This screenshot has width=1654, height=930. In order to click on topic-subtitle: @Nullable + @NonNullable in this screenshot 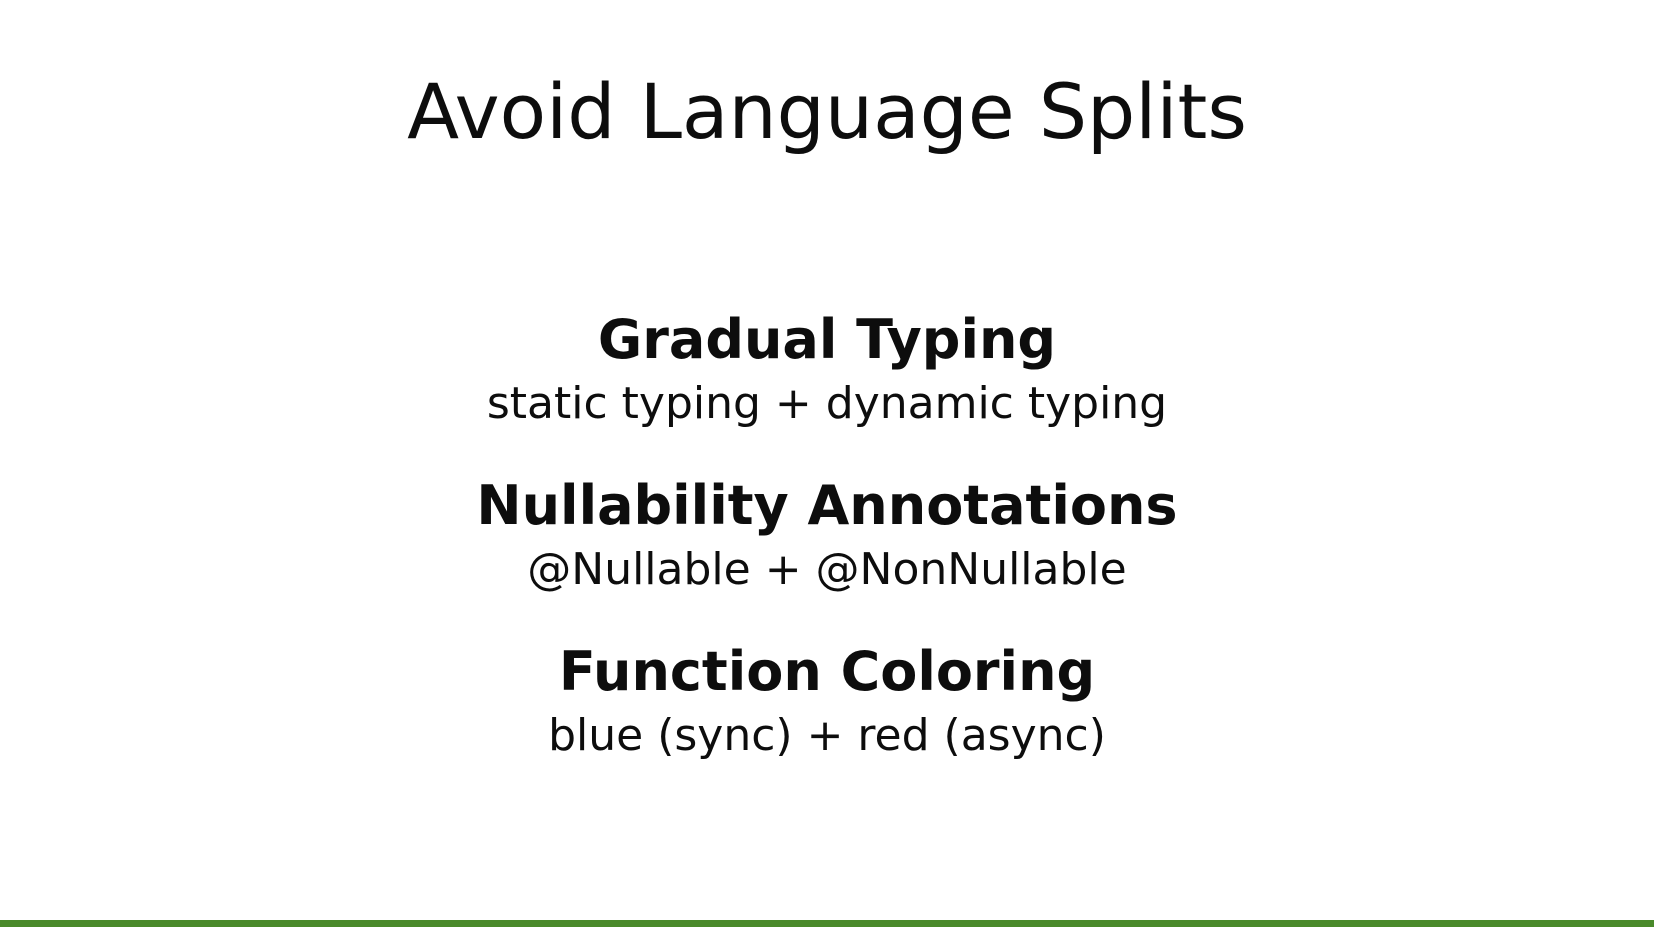, I will do `click(827, 569)`.